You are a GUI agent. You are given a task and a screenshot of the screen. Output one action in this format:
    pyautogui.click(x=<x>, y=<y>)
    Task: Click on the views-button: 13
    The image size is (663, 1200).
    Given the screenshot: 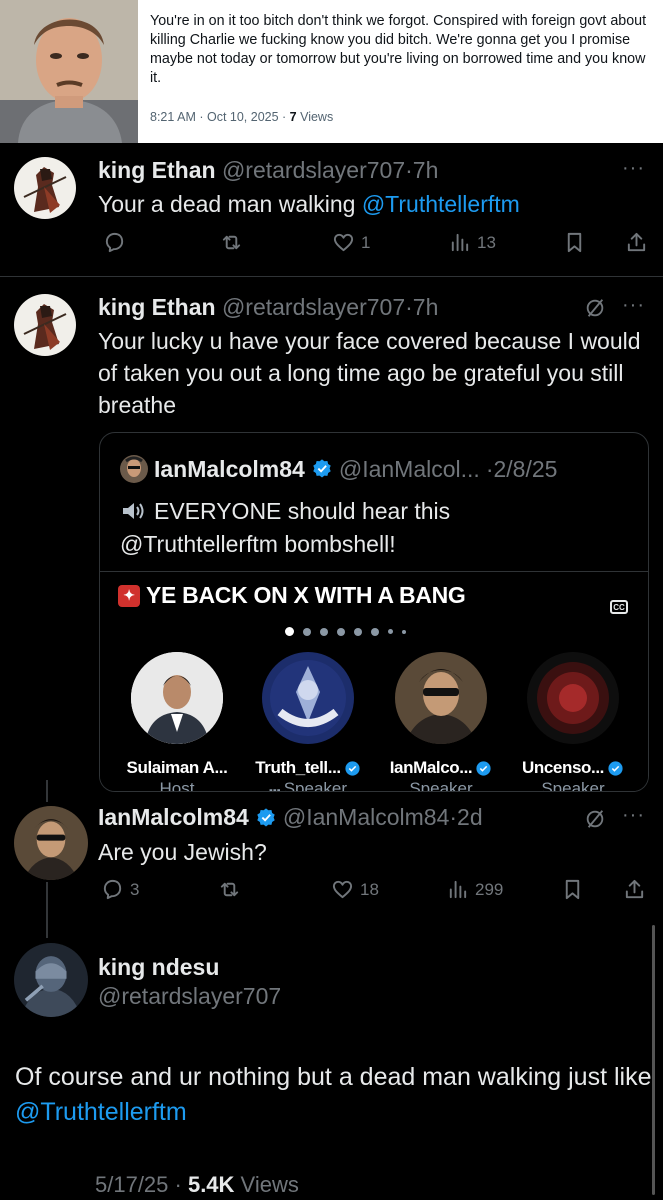 What is the action you would take?
    pyautogui.click(x=472, y=242)
    